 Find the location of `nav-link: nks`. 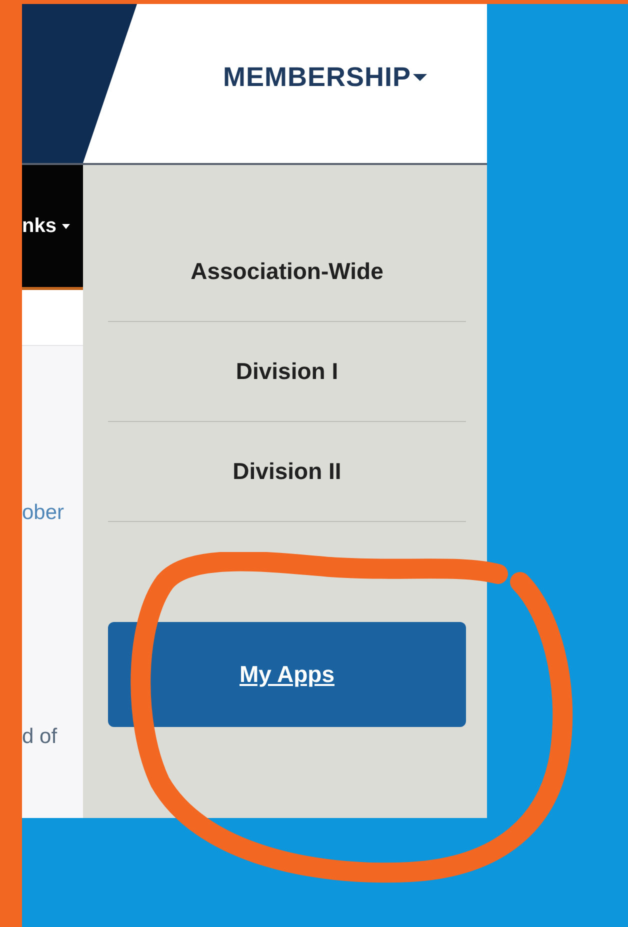

nav-link: nks is located at coordinates (39, 226).